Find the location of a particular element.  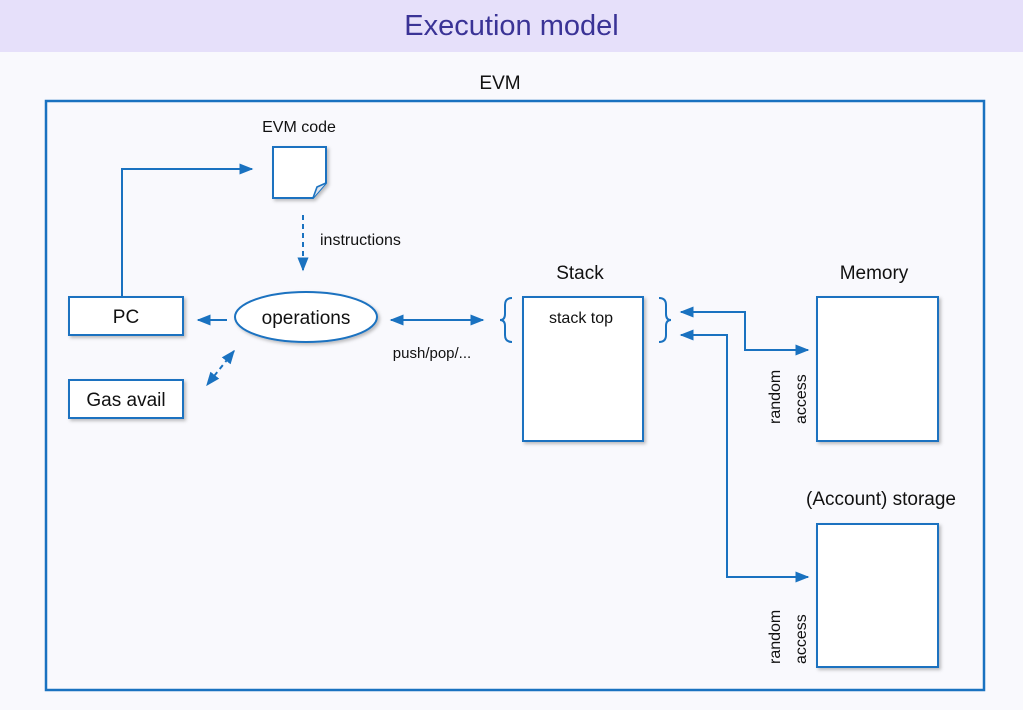

memory-access-line1: random is located at coordinates (775, 397).